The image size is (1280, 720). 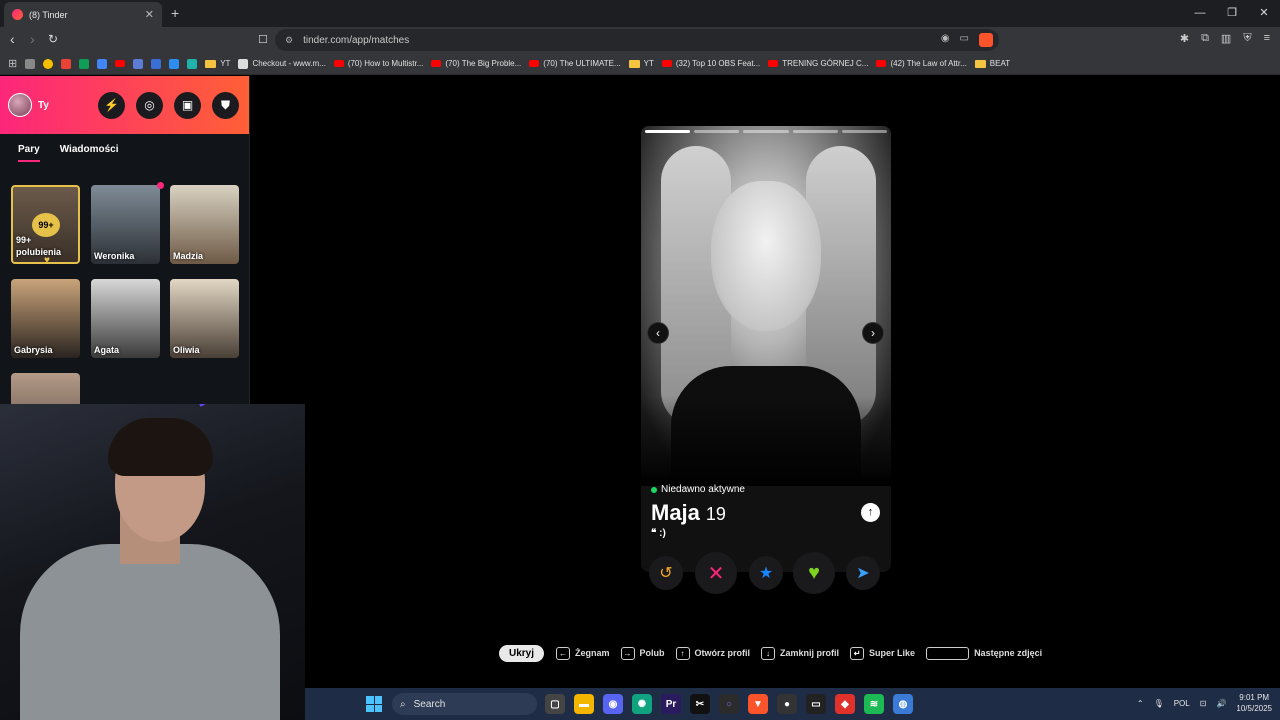 What do you see at coordinates (1267, 38) in the screenshot?
I see `menu-icon: ≡` at bounding box center [1267, 38].